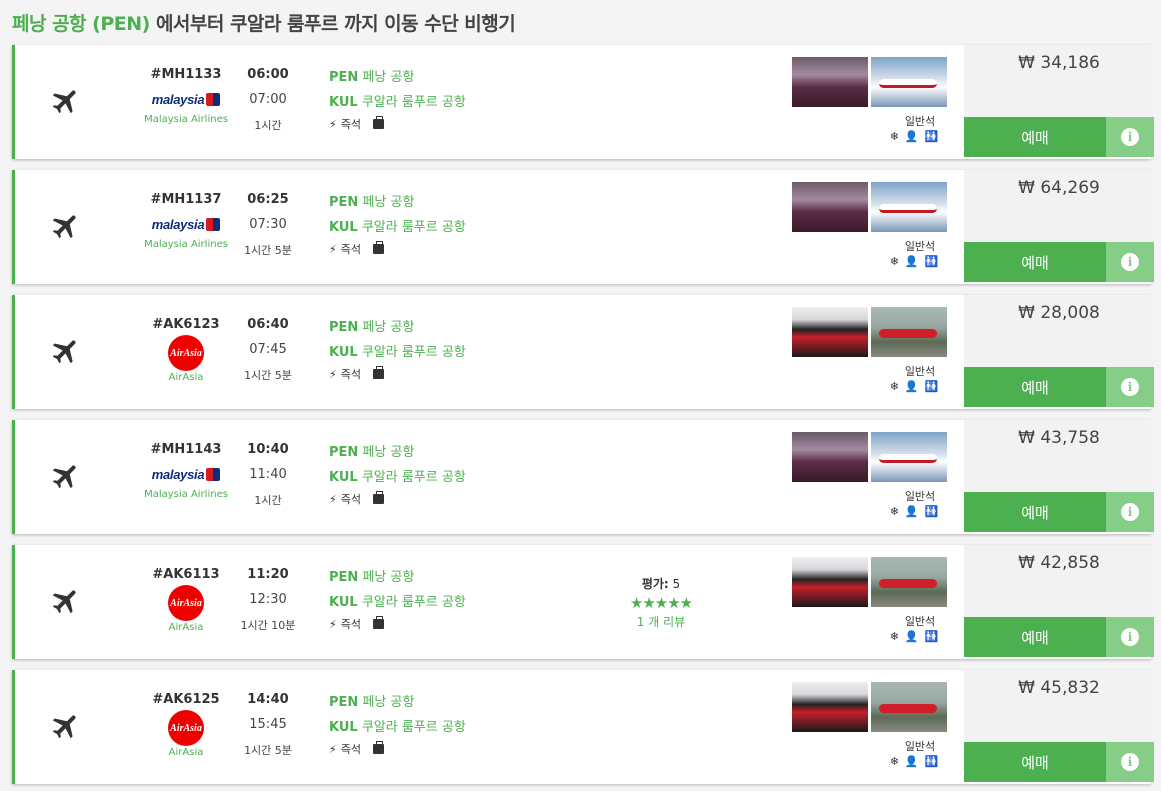 The height and width of the screenshot is (791, 1161). What do you see at coordinates (1059, 688) in the screenshot?
I see `price: ₩ 45,832` at bounding box center [1059, 688].